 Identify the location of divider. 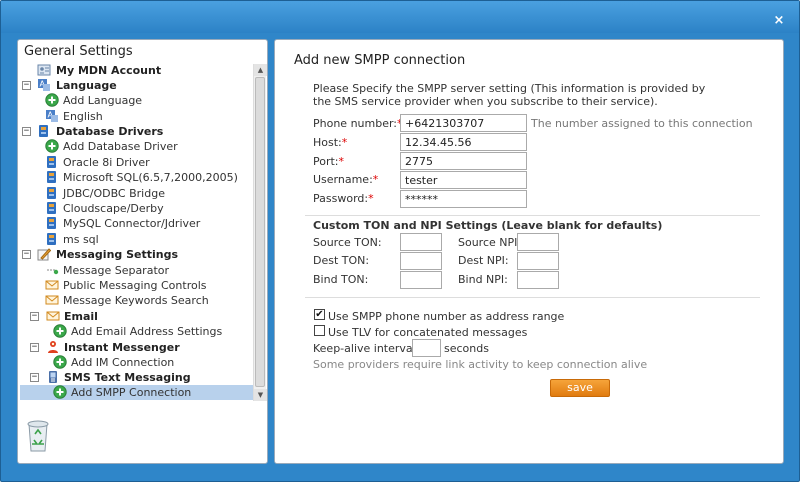
(532, 215).